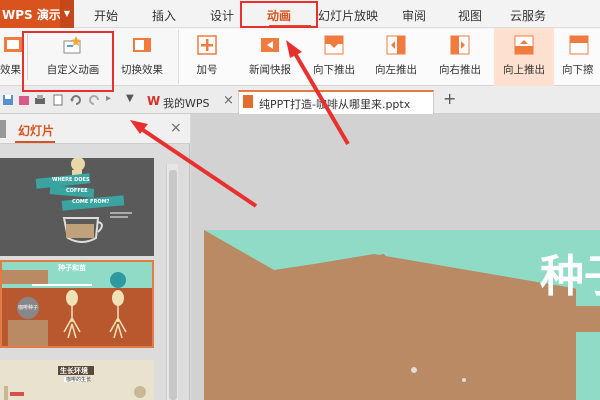 This screenshot has width=600, height=400. I want to click on annotation-arrow-to-menu, so click(320, 97).